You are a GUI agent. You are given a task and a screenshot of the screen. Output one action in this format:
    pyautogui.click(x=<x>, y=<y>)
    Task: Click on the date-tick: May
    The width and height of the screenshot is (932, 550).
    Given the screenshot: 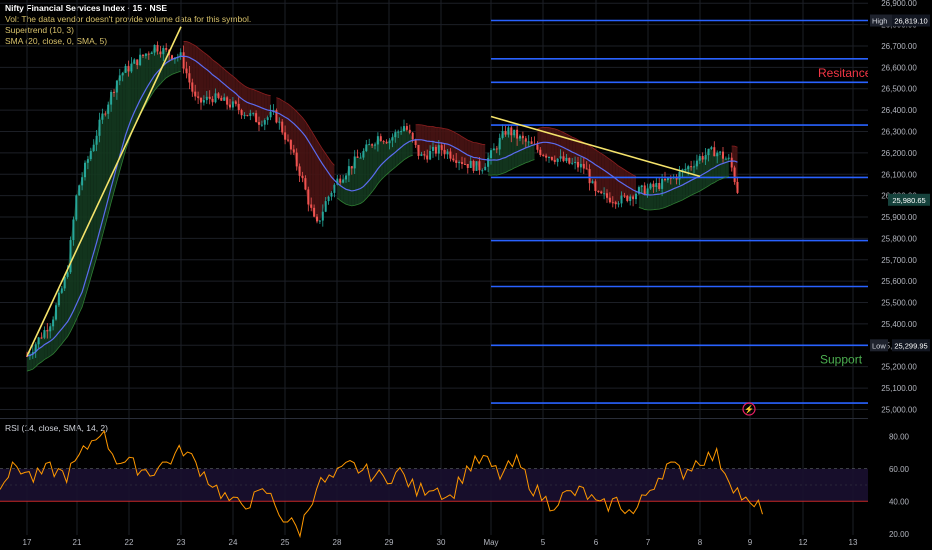 What is the action you would take?
    pyautogui.click(x=490, y=542)
    